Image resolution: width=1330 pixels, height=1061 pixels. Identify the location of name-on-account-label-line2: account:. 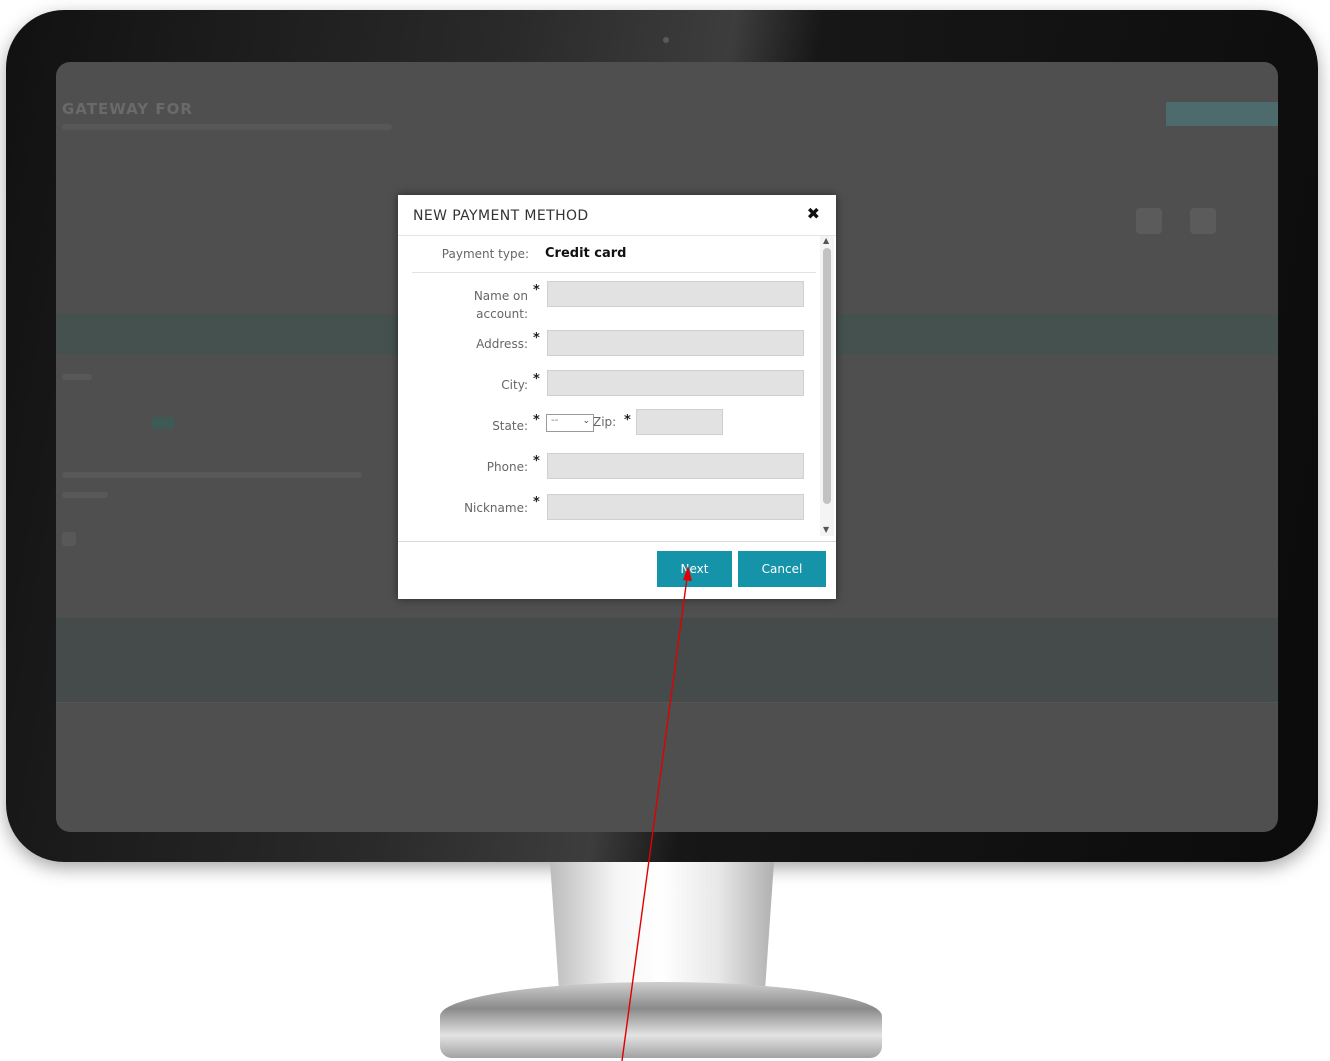
(502, 314).